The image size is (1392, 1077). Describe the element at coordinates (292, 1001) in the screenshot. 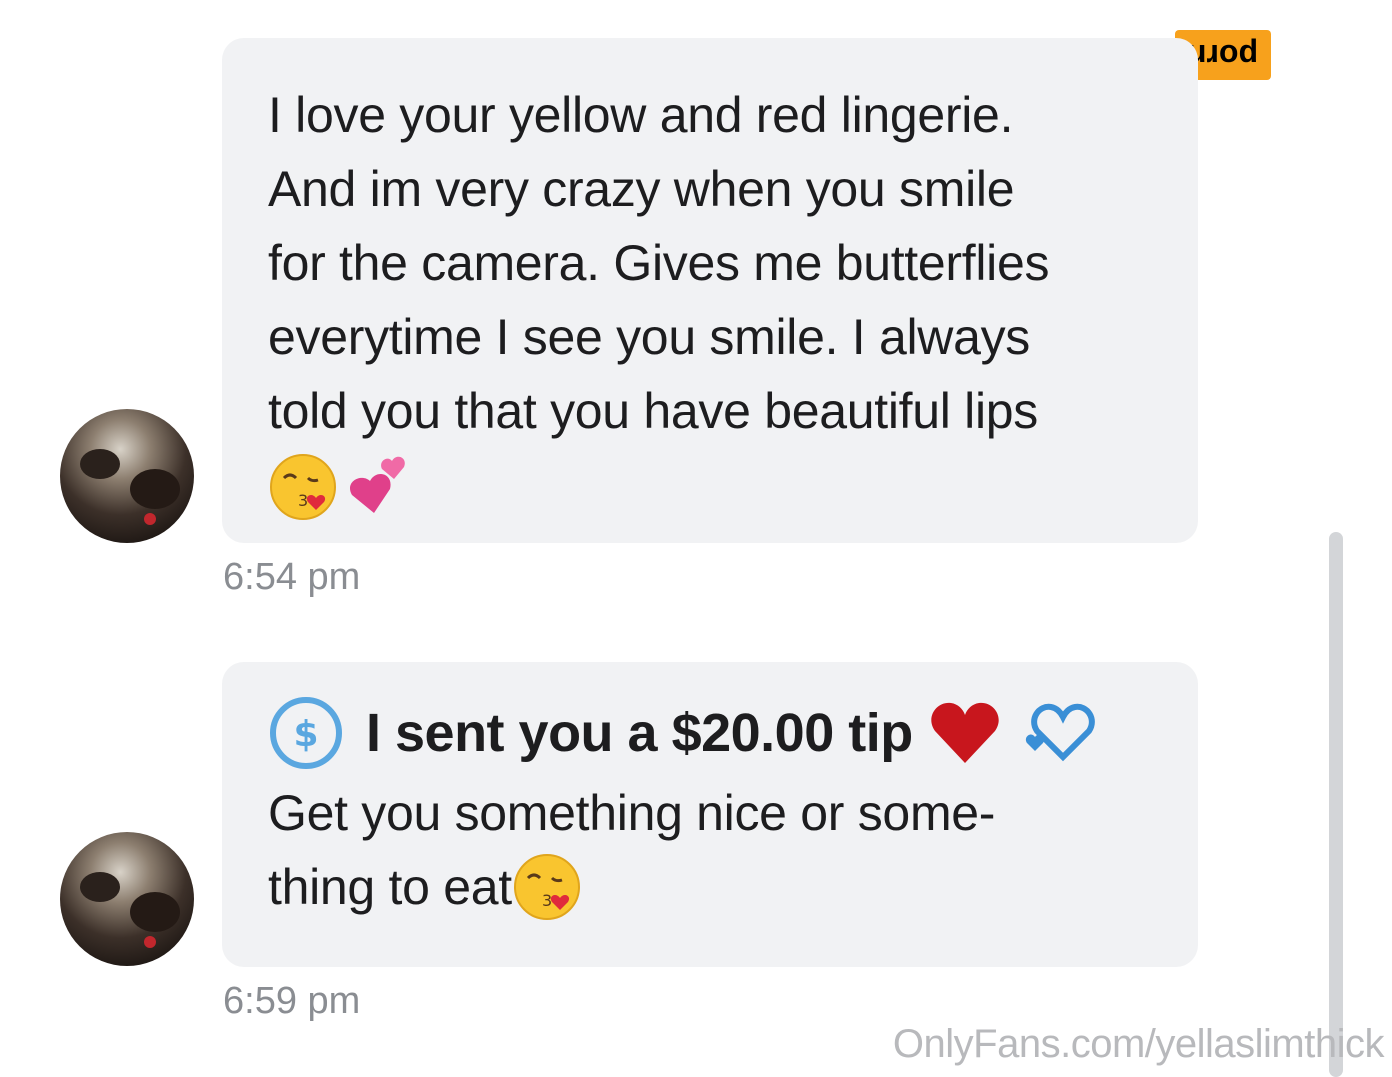

I see `message-timestamp: 6:59 pm` at that location.